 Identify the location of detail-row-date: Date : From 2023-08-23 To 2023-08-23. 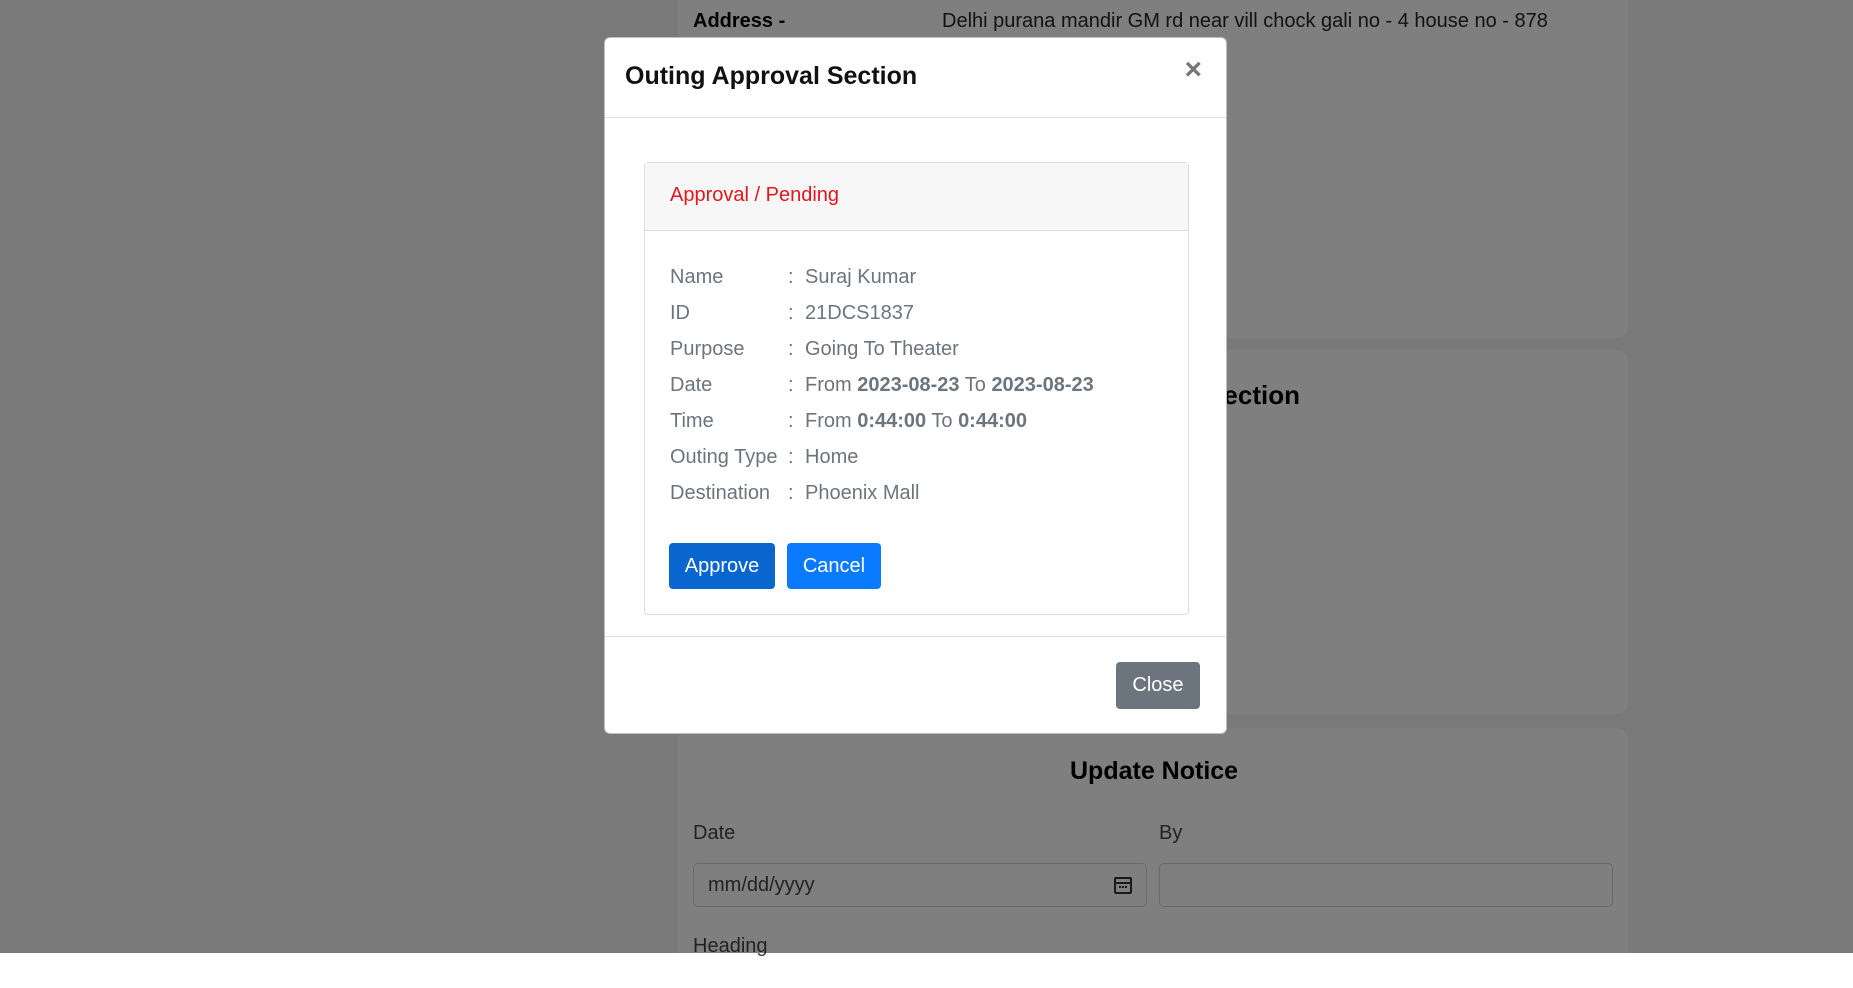
(882, 385).